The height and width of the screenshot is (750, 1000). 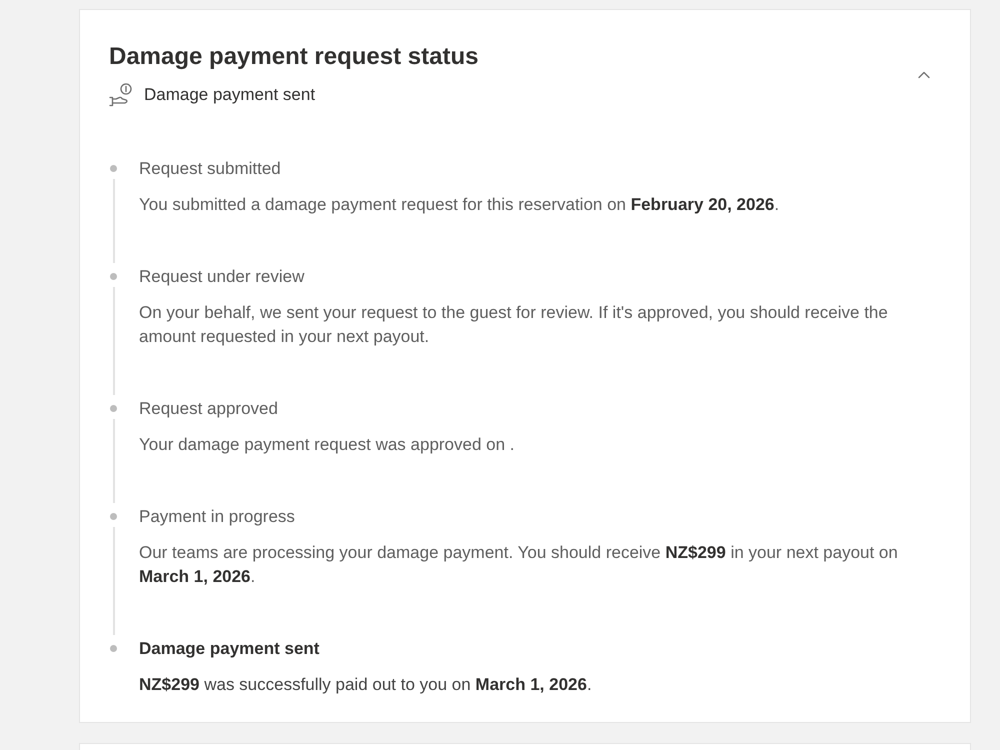 What do you see at coordinates (229, 649) in the screenshot?
I see `step-title: Damage payment sent` at bounding box center [229, 649].